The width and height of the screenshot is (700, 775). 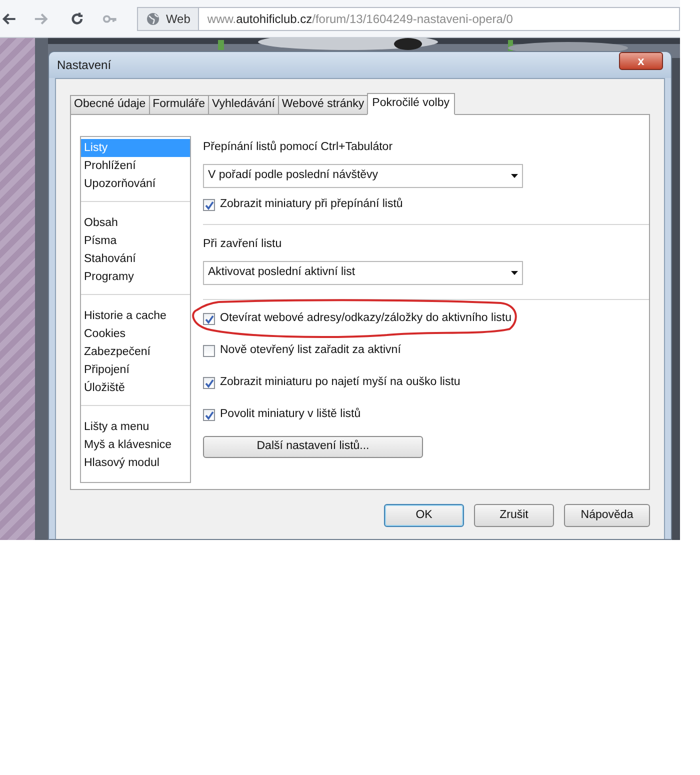 What do you see at coordinates (410, 104) in the screenshot?
I see `tab: Pokročilé volby` at bounding box center [410, 104].